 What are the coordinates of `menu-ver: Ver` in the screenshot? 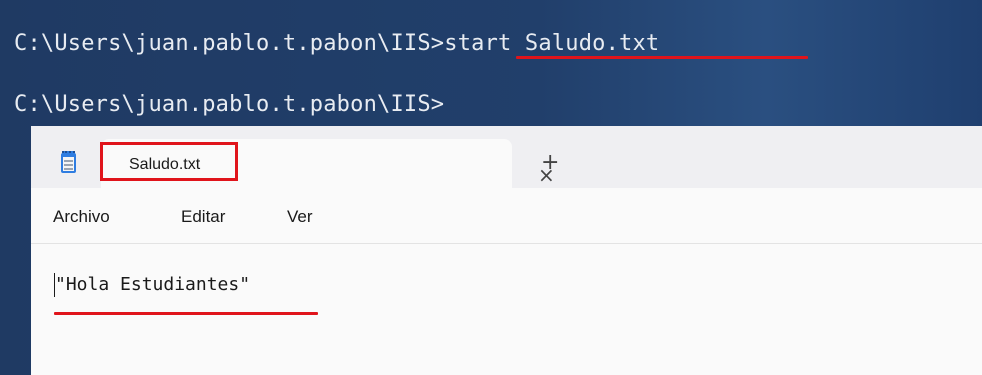 It's located at (300, 217).